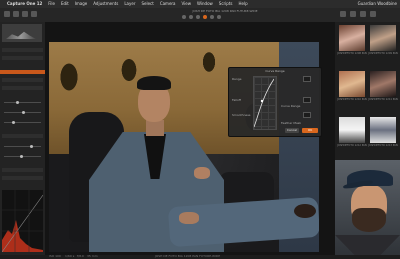 Image resolution: width=400 pixels, height=259 pixels. What do you see at coordinates (383, 145) in the screenshot?
I see `thumbnail-caption: JOSHDEFOTO 1213 PAN` at bounding box center [383, 145].